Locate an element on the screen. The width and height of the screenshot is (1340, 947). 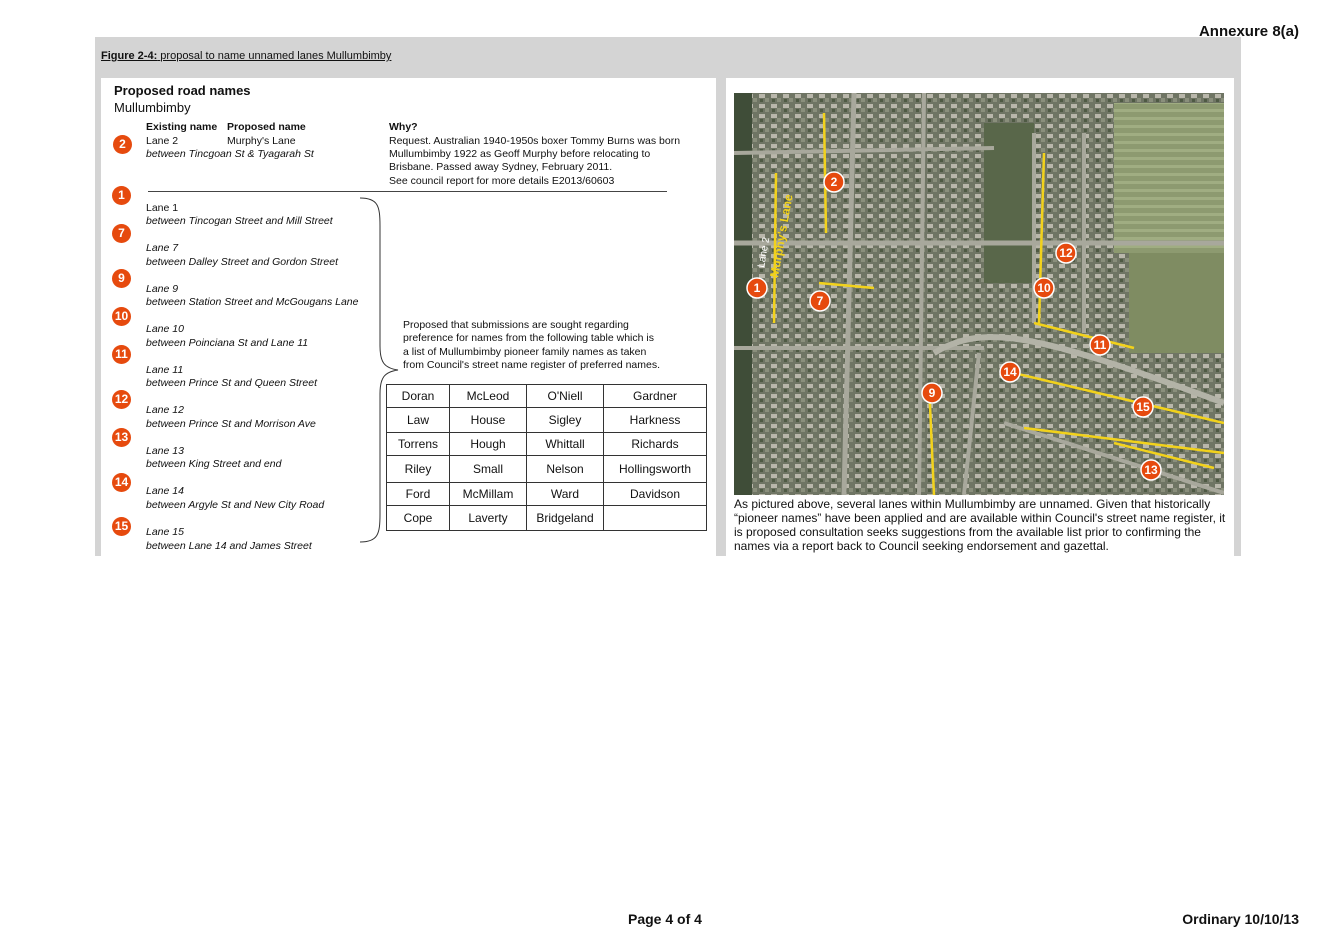
names-row: Ford McMillam Ward Davidson is located at coordinates (546, 494).